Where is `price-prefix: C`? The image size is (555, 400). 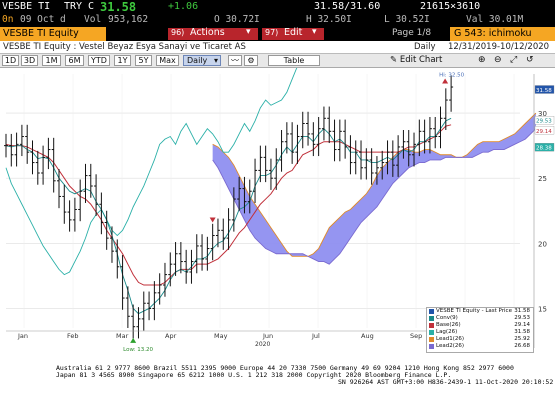 price-prefix: C is located at coordinates (91, 6).